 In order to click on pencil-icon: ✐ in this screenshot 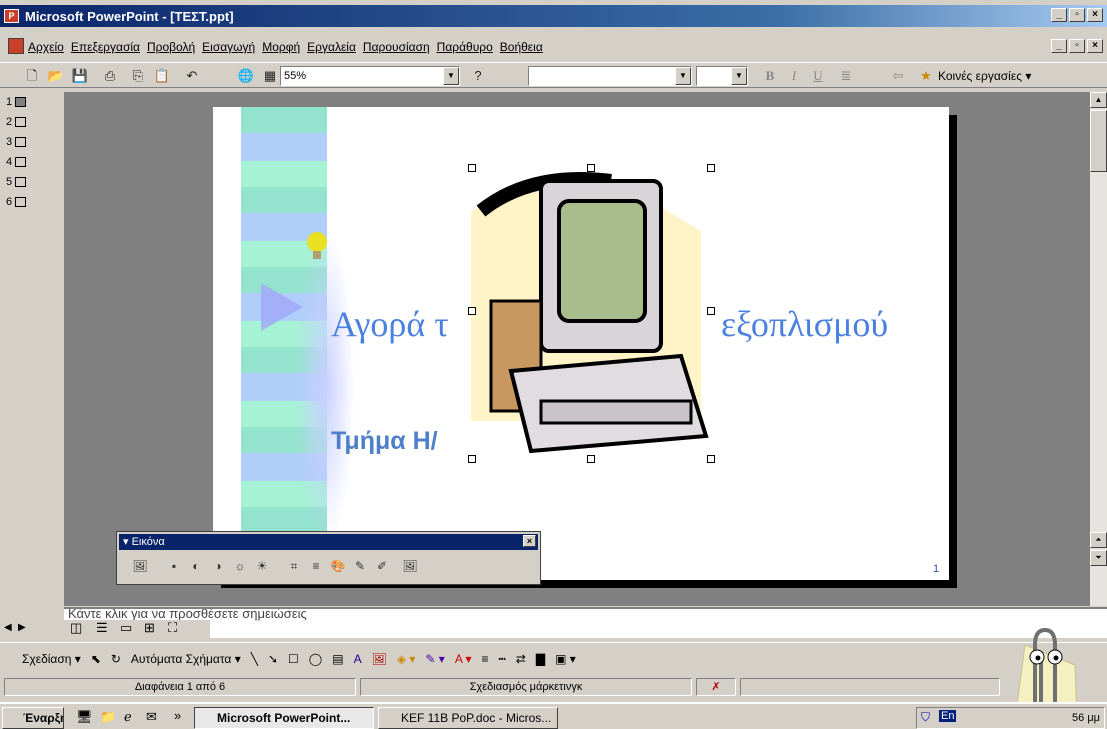, I will do `click(382, 566)`.